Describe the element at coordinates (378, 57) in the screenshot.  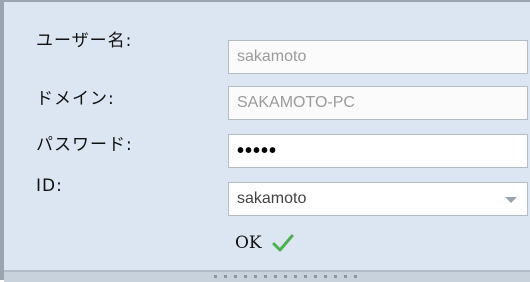
I see `username-field: sakamoto` at that location.